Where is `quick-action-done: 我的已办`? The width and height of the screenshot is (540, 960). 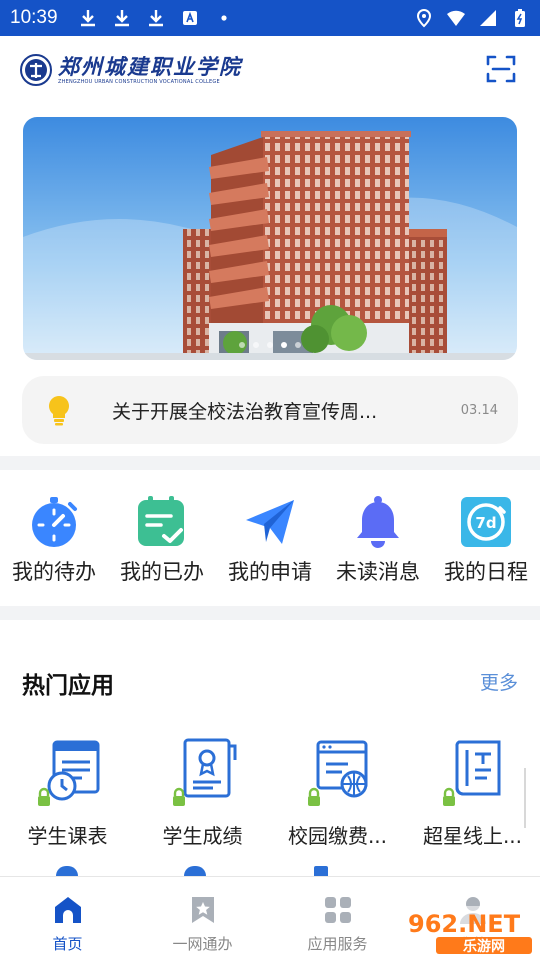 quick-action-done: 我的已办 is located at coordinates (162, 538).